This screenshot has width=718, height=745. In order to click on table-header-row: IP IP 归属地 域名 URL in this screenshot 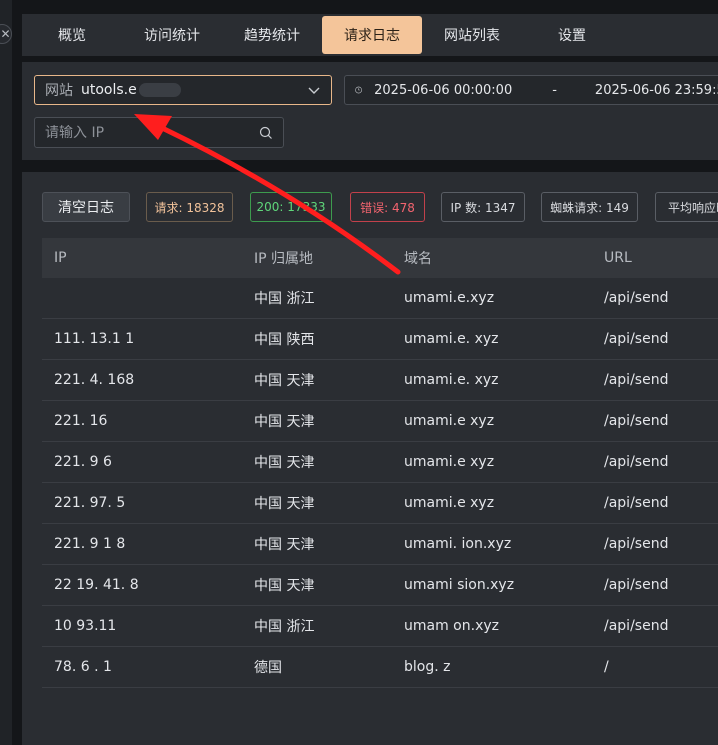, I will do `click(380, 258)`.